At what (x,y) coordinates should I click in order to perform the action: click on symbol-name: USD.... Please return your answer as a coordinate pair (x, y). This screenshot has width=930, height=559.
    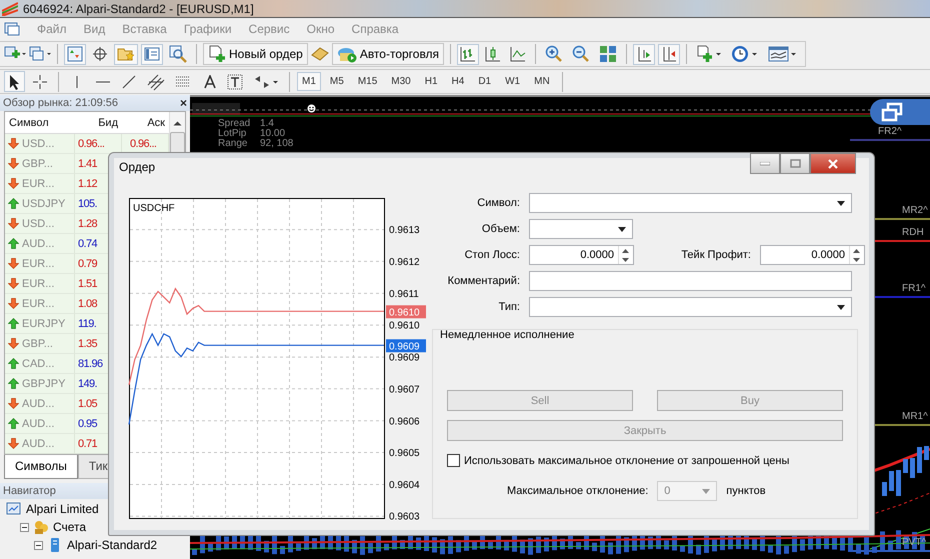
    Looking at the image, I should click on (38, 144).